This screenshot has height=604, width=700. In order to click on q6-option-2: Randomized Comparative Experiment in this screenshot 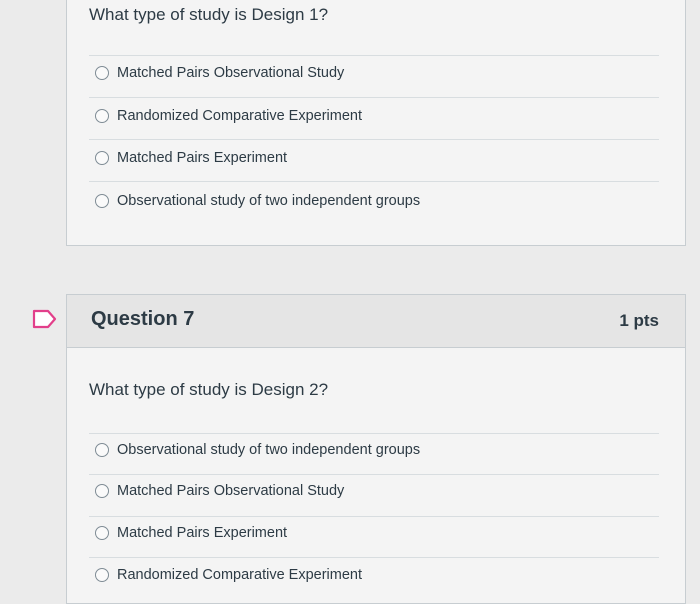, I will do `click(228, 116)`.